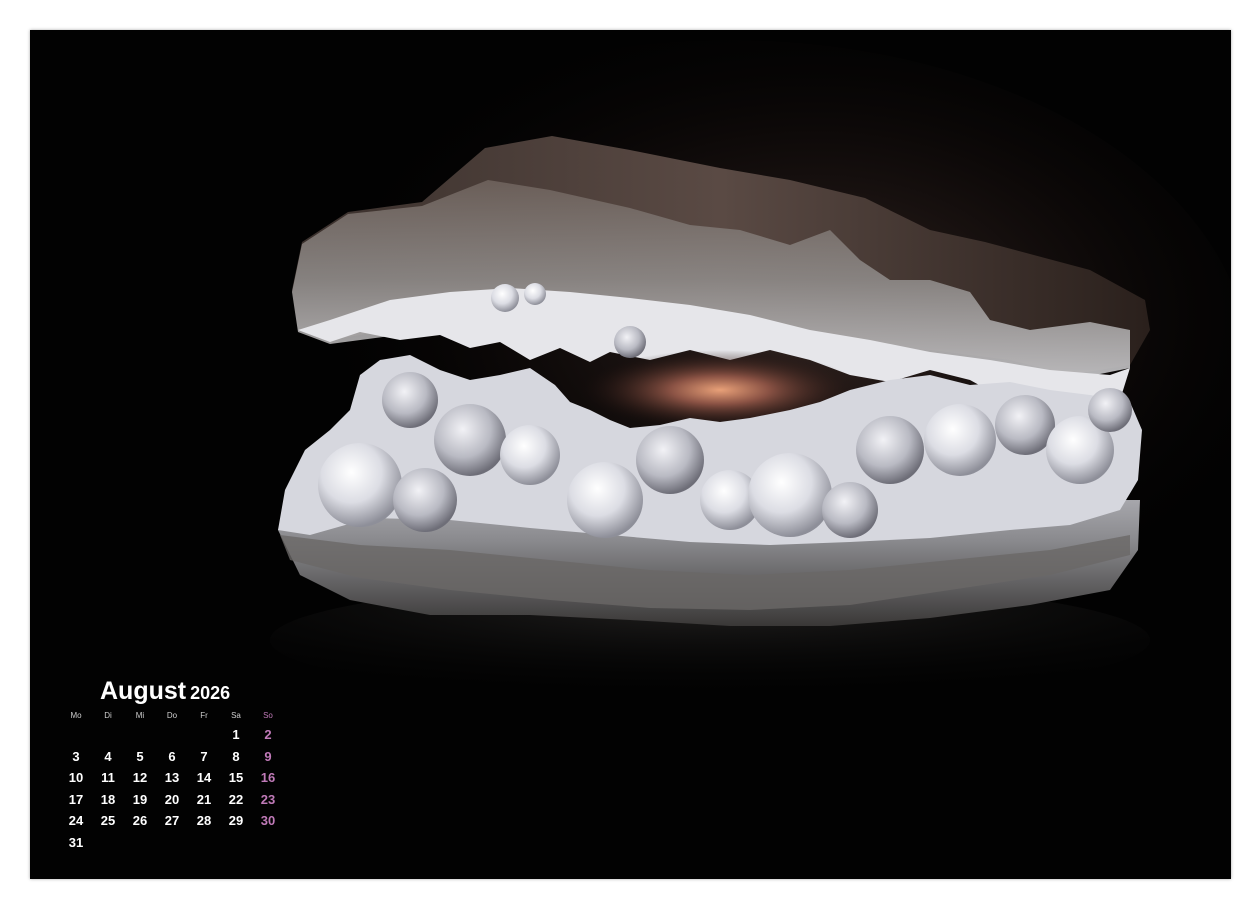 The height and width of the screenshot is (908, 1260). What do you see at coordinates (76, 799) in the screenshot?
I see `calendar-day: 17` at bounding box center [76, 799].